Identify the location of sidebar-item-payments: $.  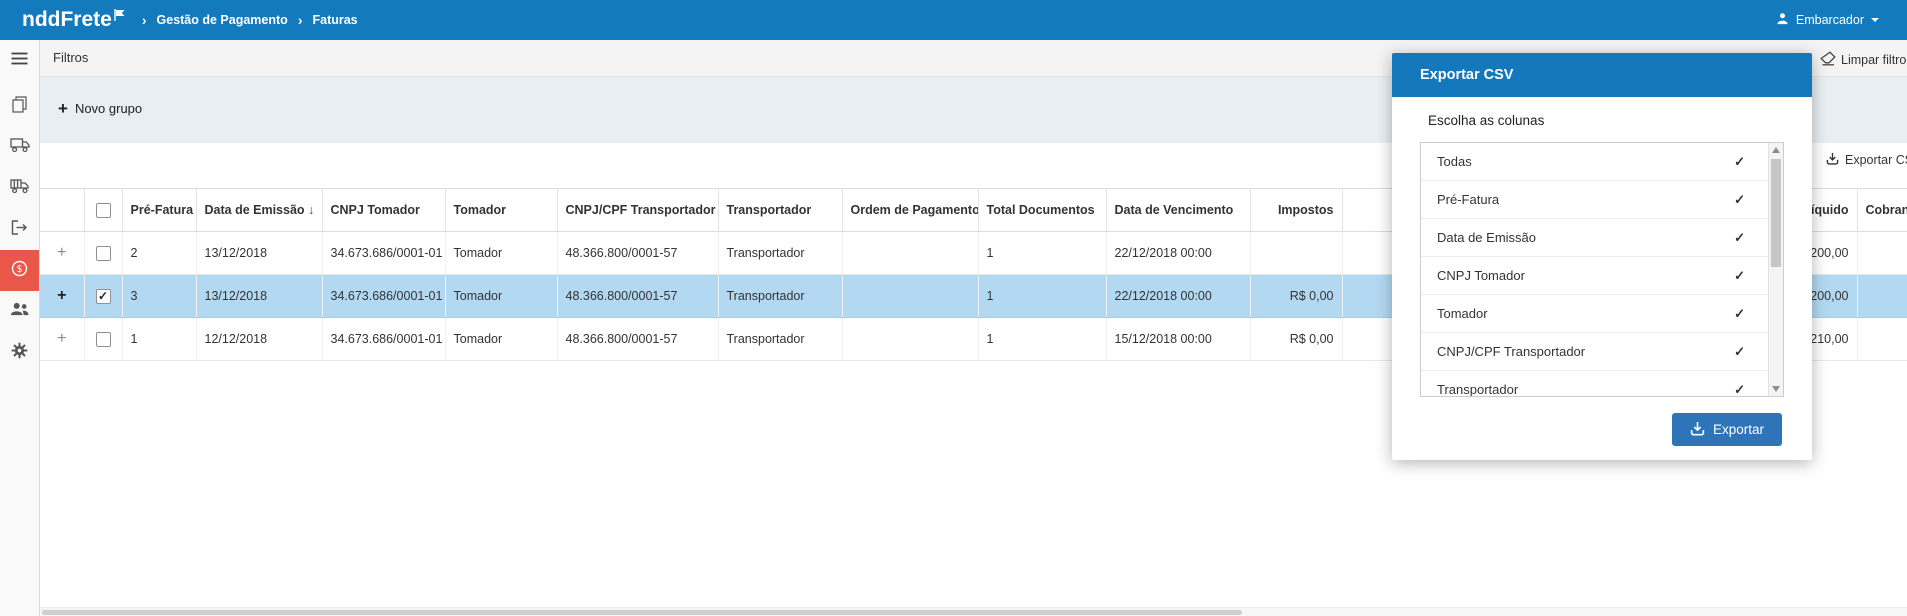
(19, 270).